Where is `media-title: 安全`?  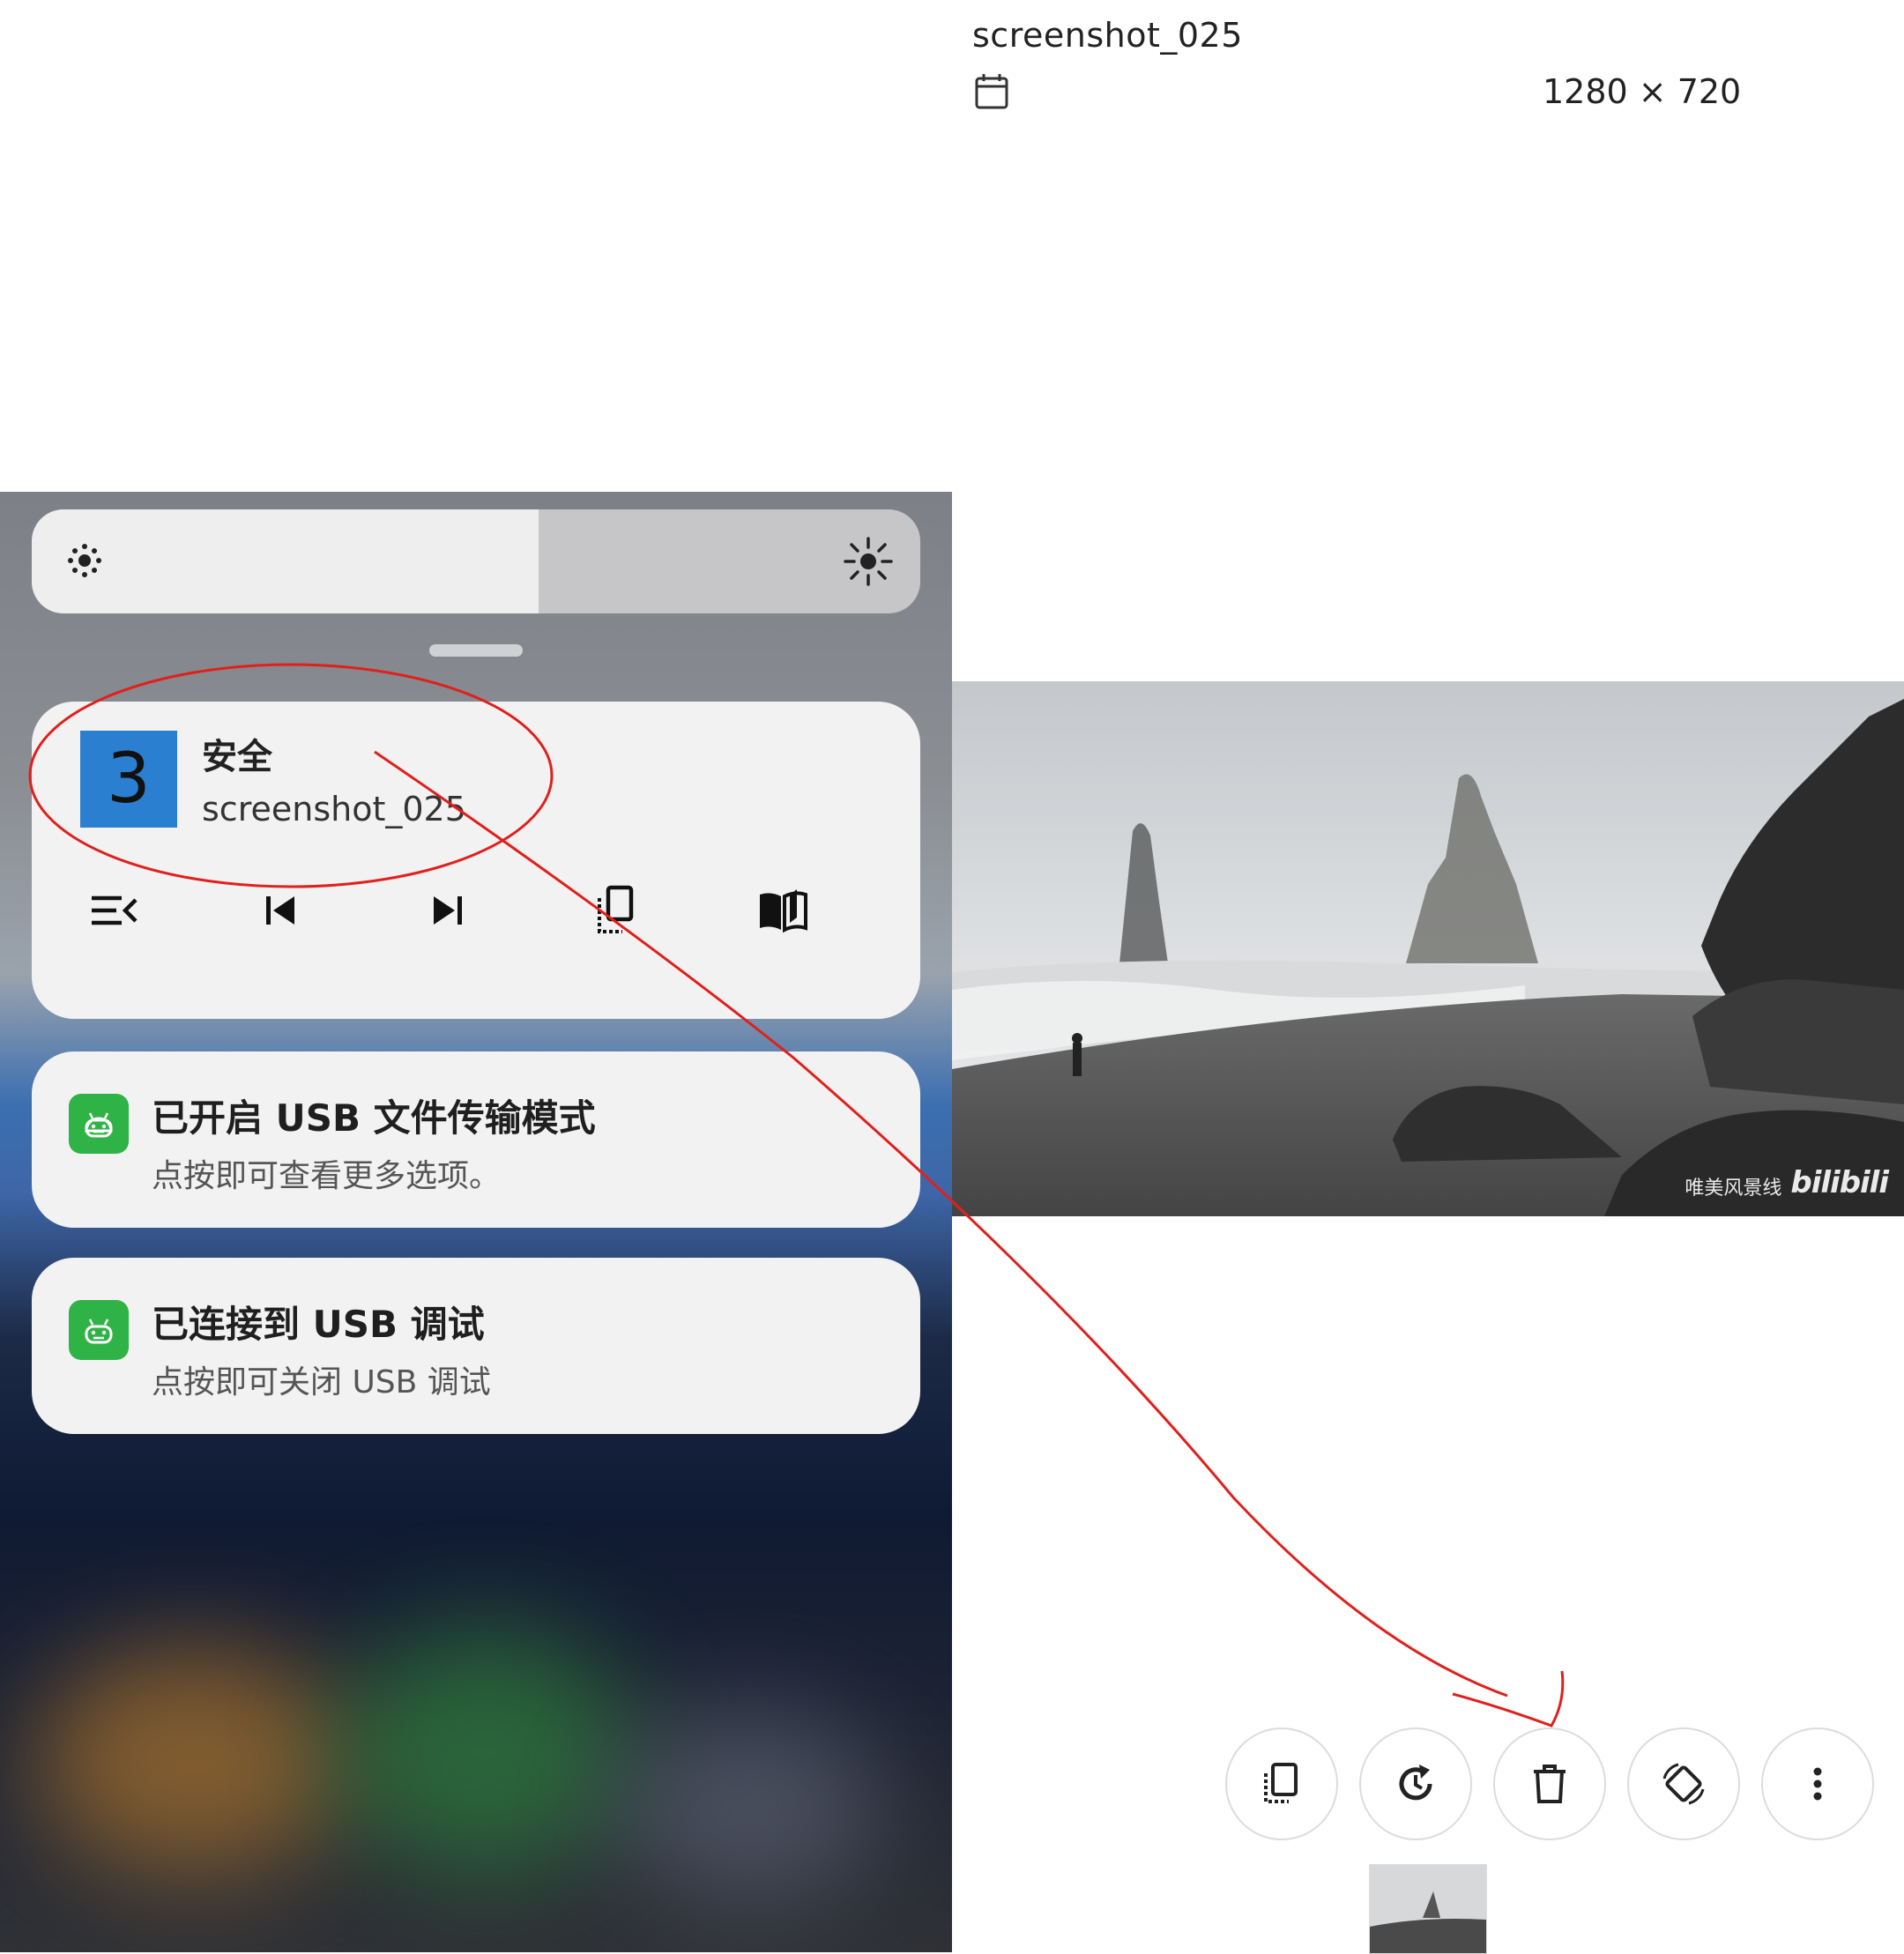 media-title: 安全 is located at coordinates (237, 757).